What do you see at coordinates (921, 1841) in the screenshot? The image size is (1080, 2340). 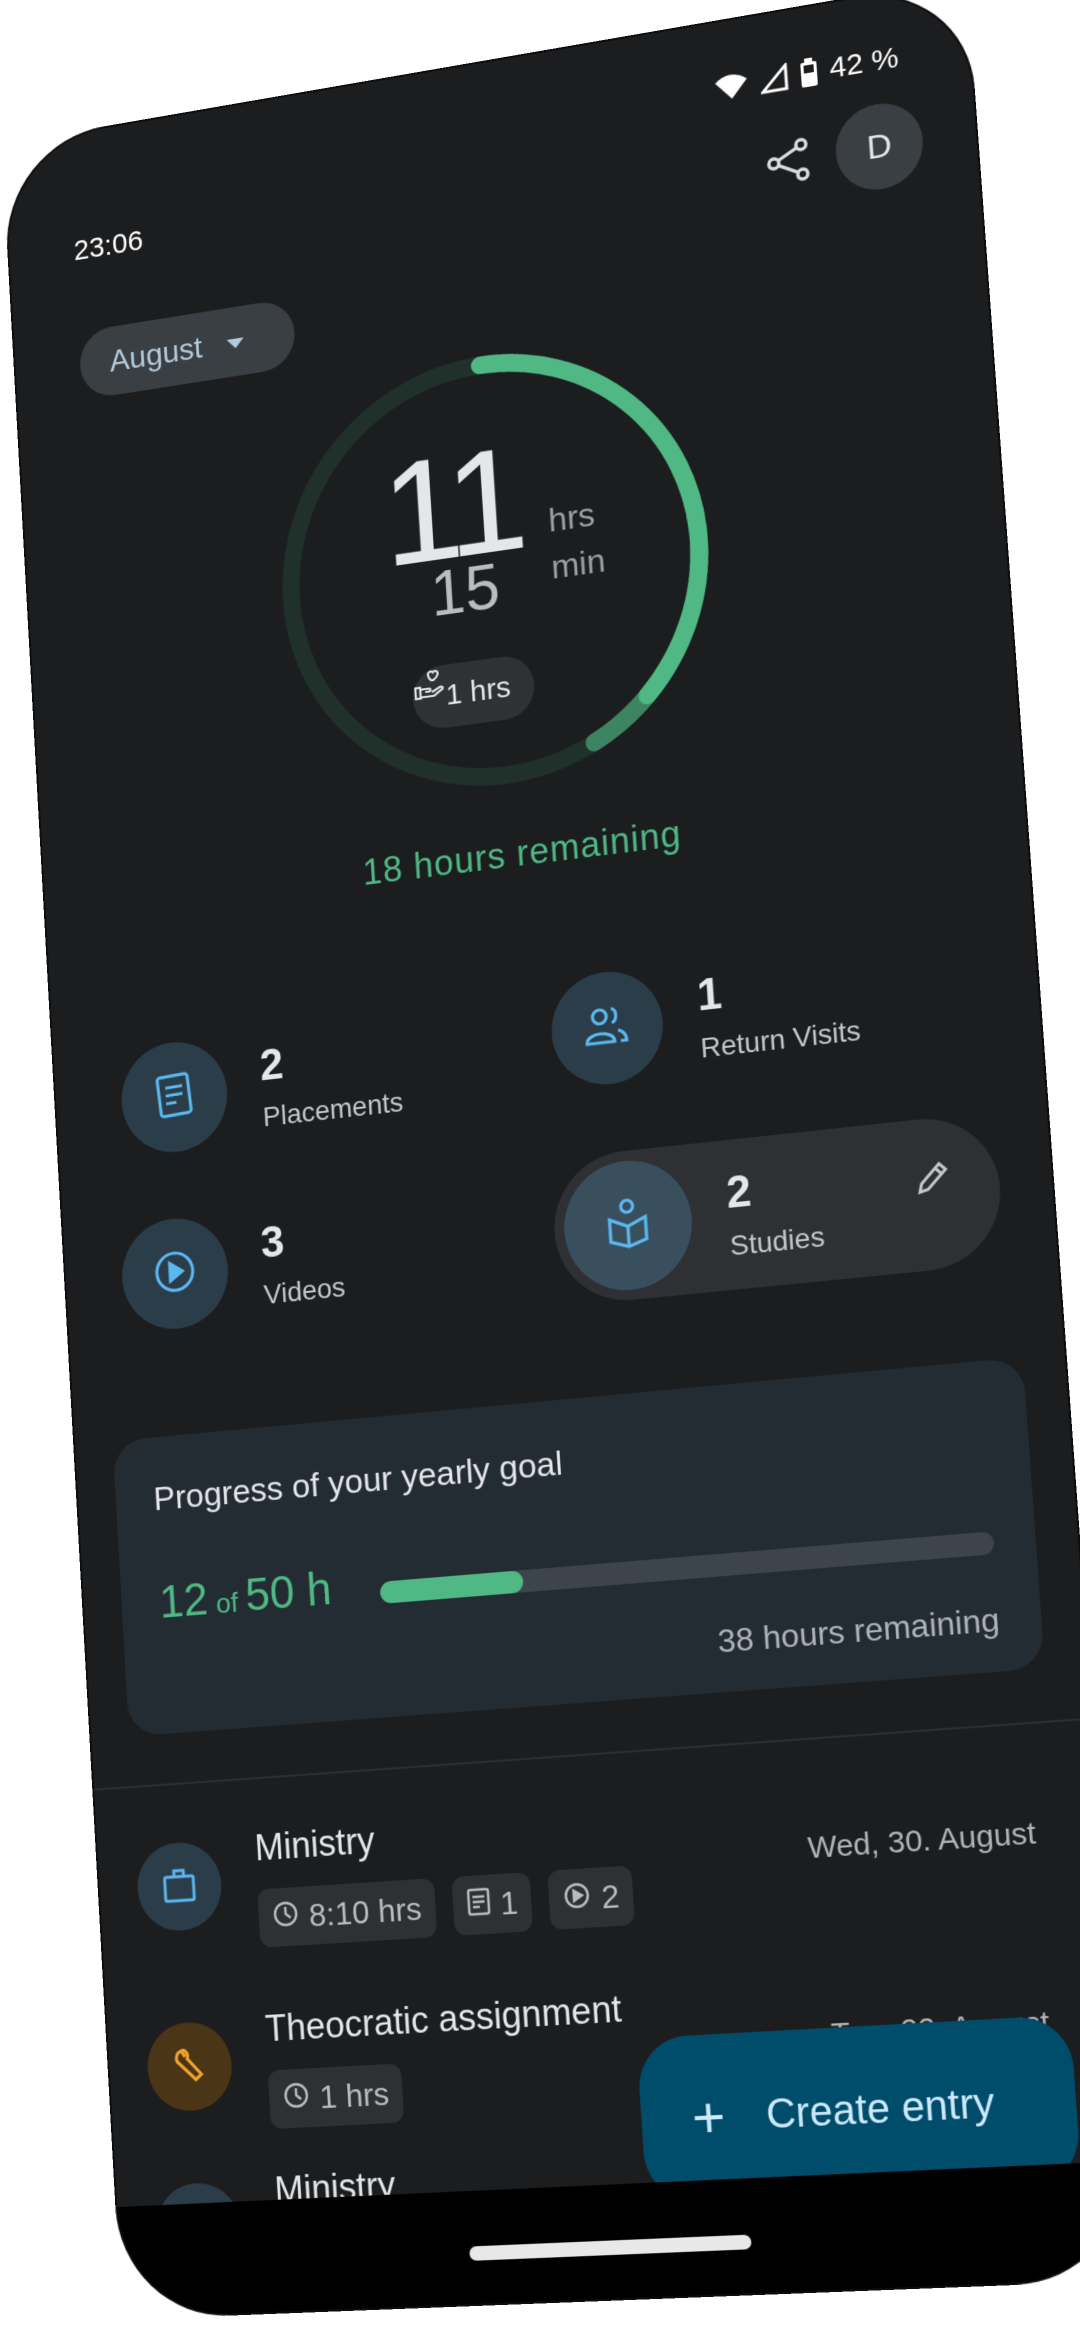 I see `entry-date: Wed, 30. August` at bounding box center [921, 1841].